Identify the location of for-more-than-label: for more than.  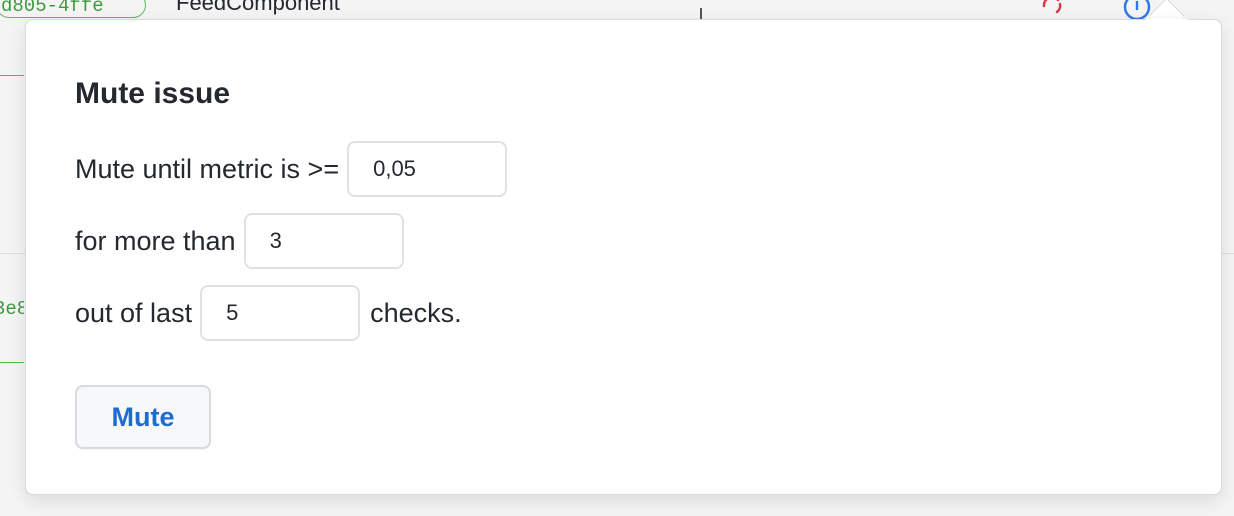
(155, 241).